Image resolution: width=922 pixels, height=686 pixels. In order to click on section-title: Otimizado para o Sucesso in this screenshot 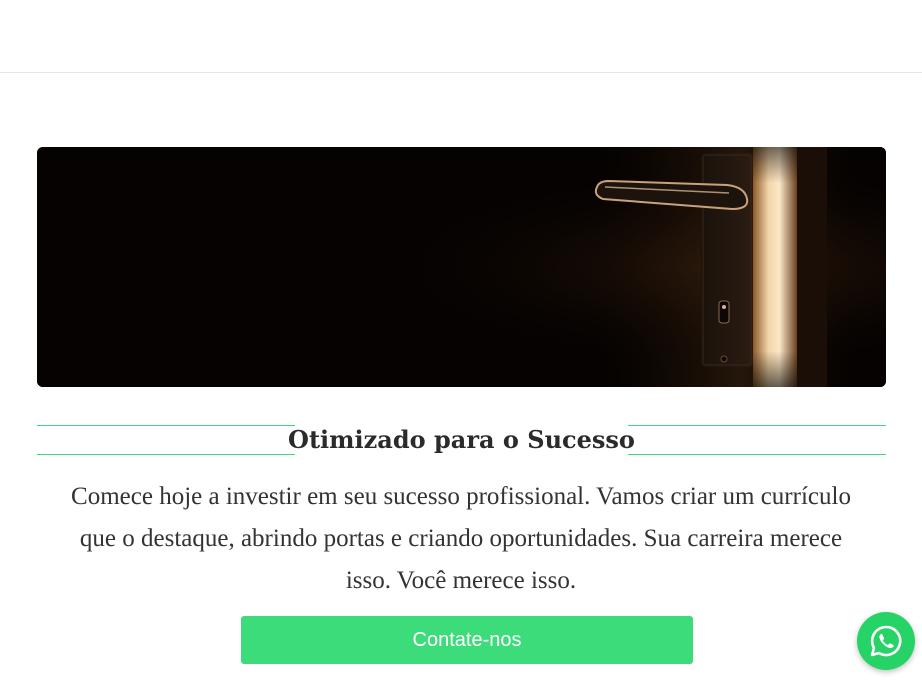, I will do `click(461, 439)`.